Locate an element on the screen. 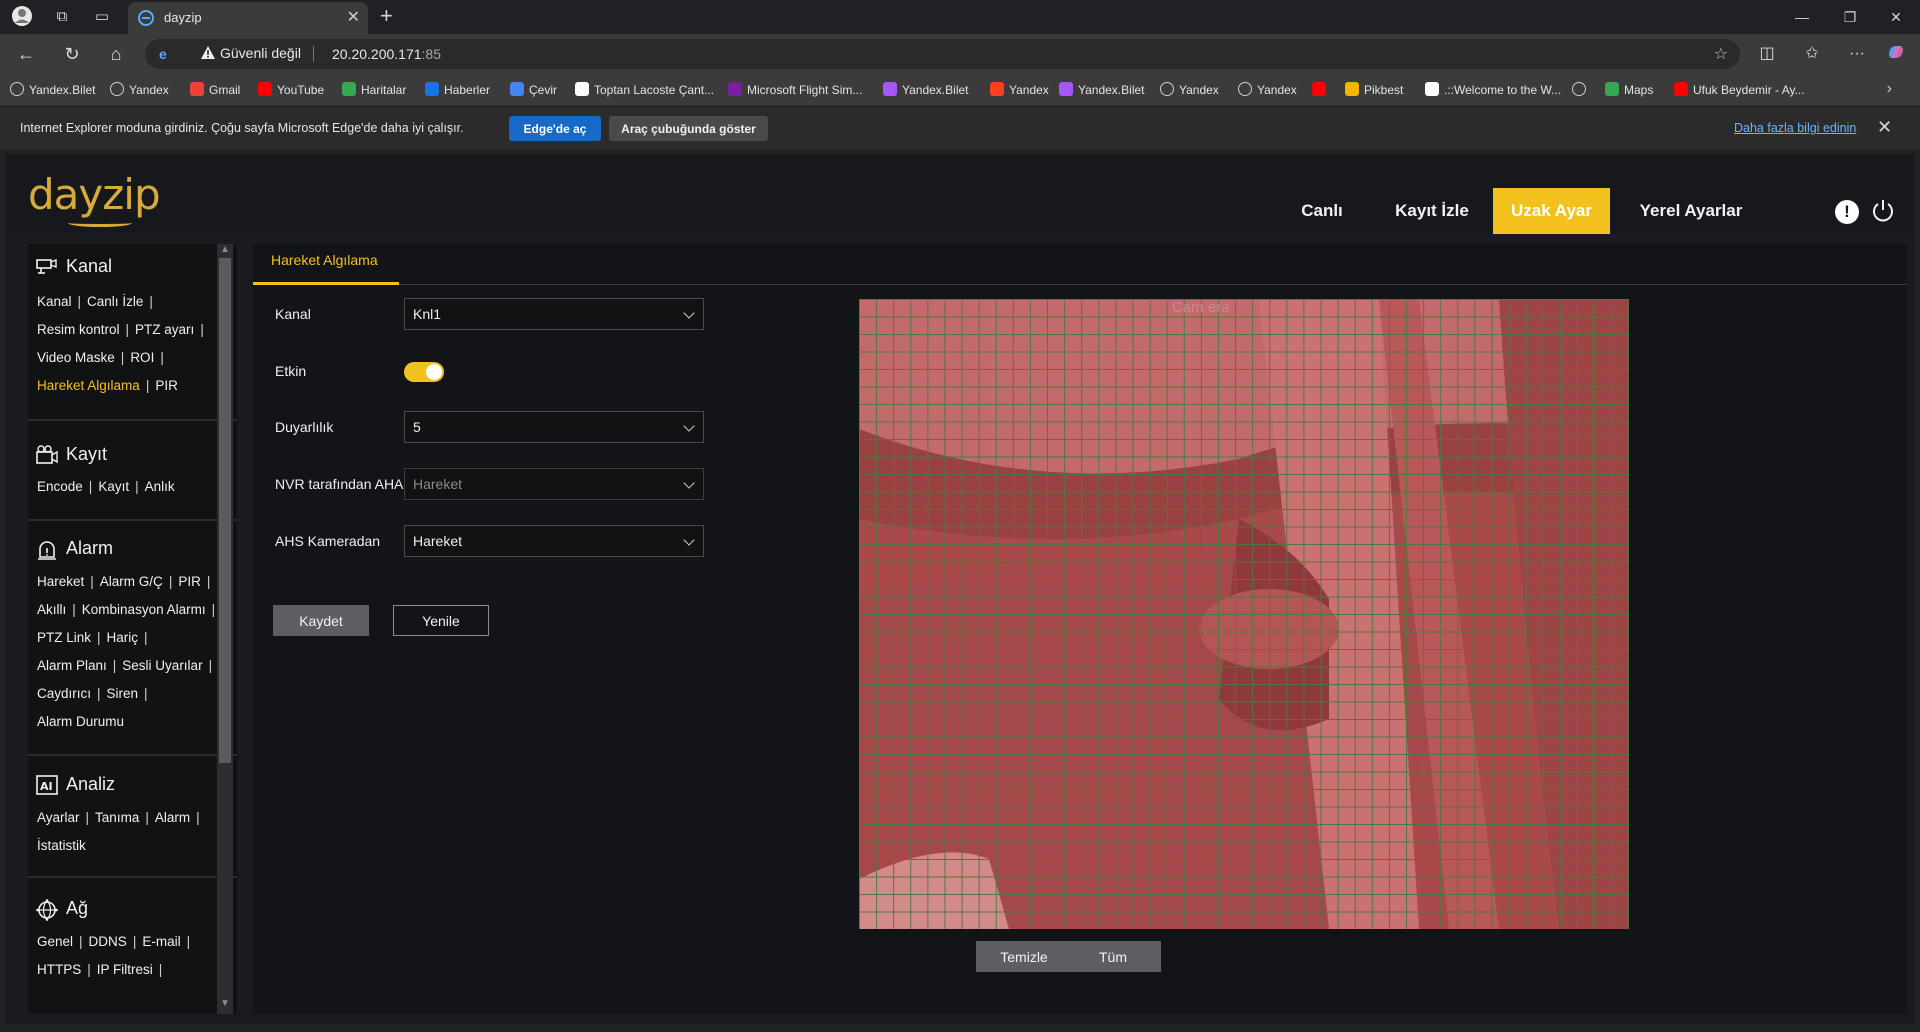 The image size is (1920, 1032). address-bar: e Güvenli değil 20.20.200.171:85 ☆ is located at coordinates (942, 54).